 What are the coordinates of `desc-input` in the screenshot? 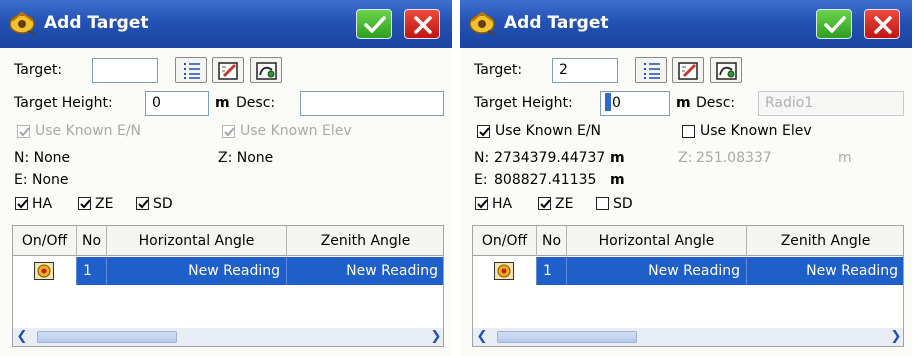 It's located at (372, 103).